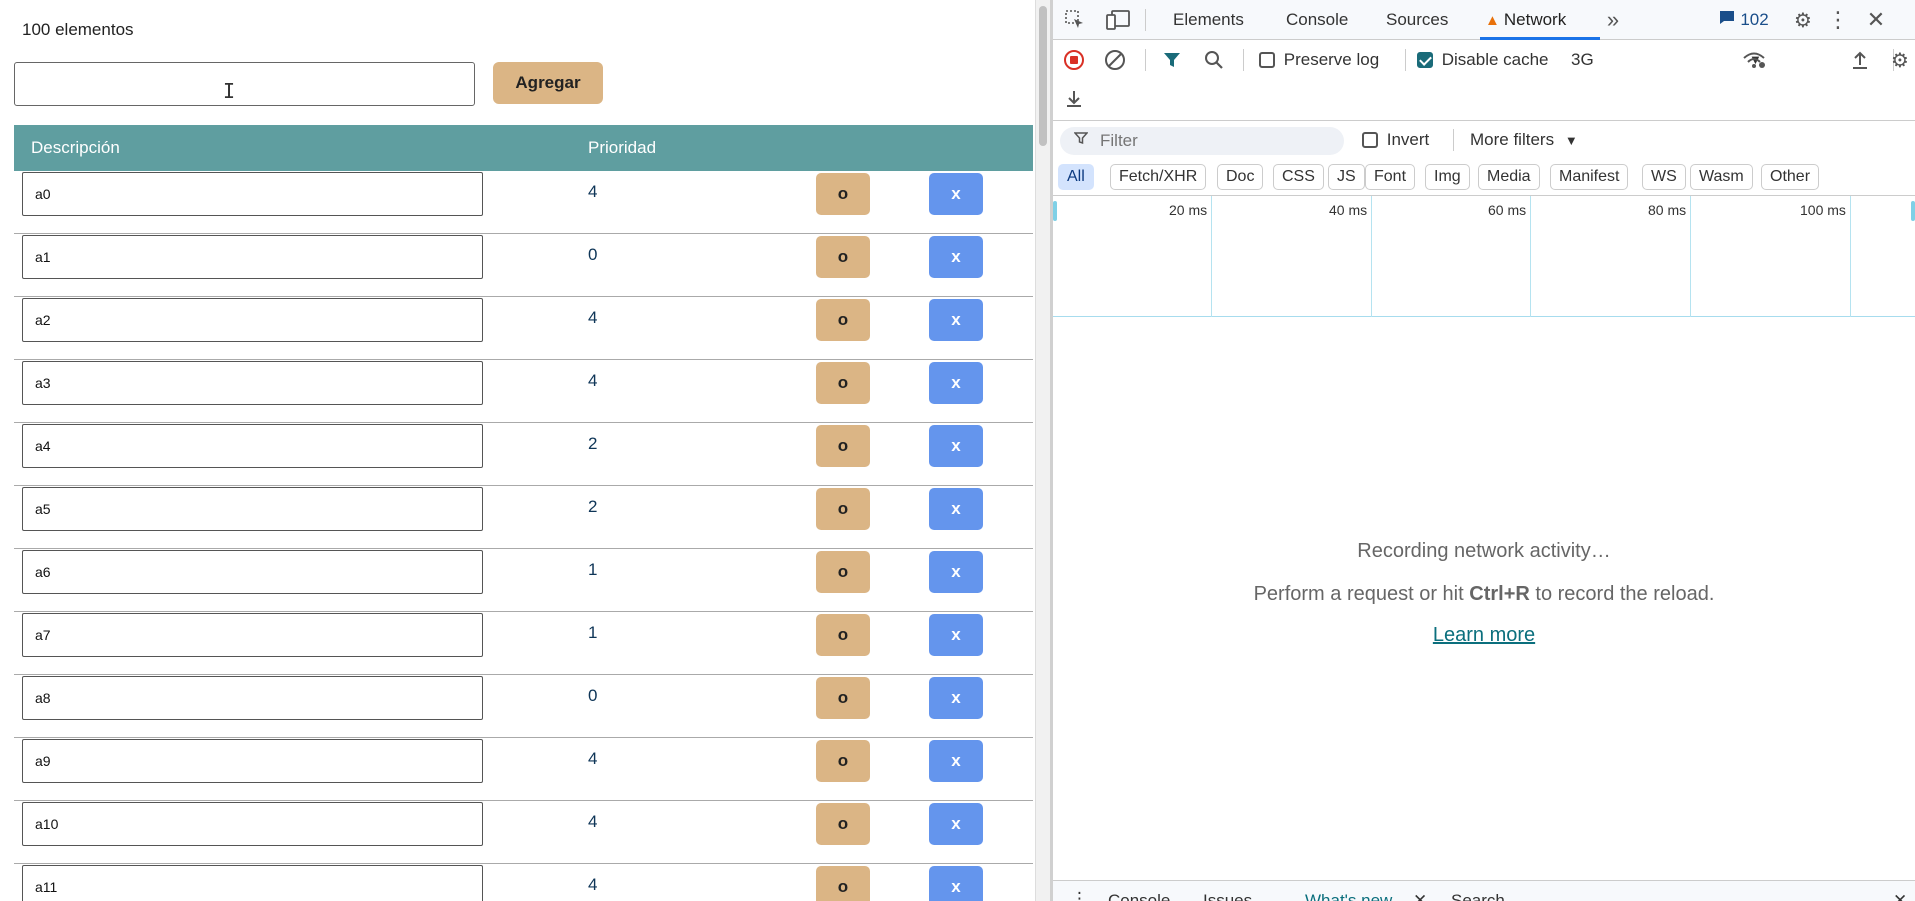 The image size is (1915, 901). What do you see at coordinates (1370, 140) in the screenshot?
I see `invert-checkbox` at bounding box center [1370, 140].